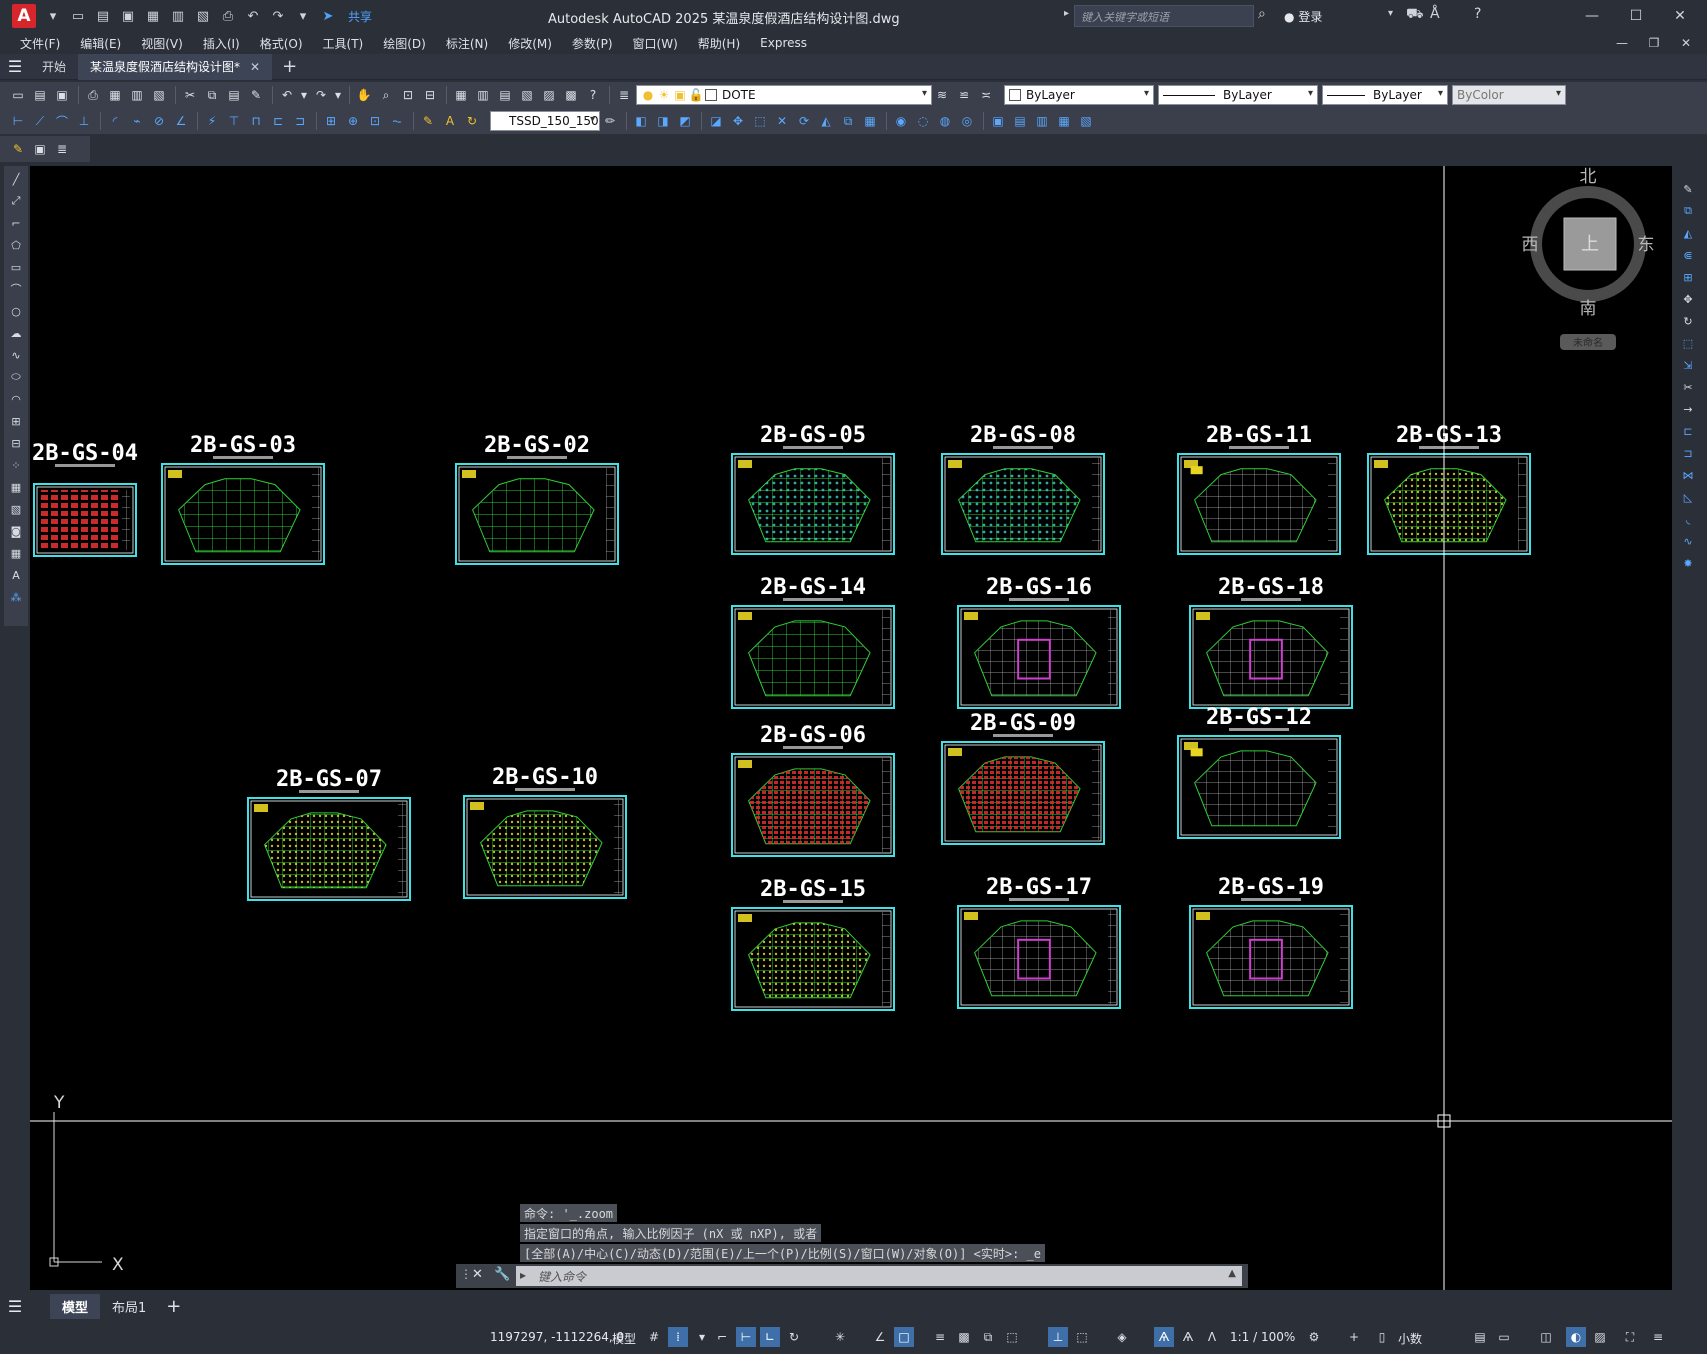 The height and width of the screenshot is (1354, 1707). I want to click on drawing-sheet: 2B-GS-11, so click(1259, 489).